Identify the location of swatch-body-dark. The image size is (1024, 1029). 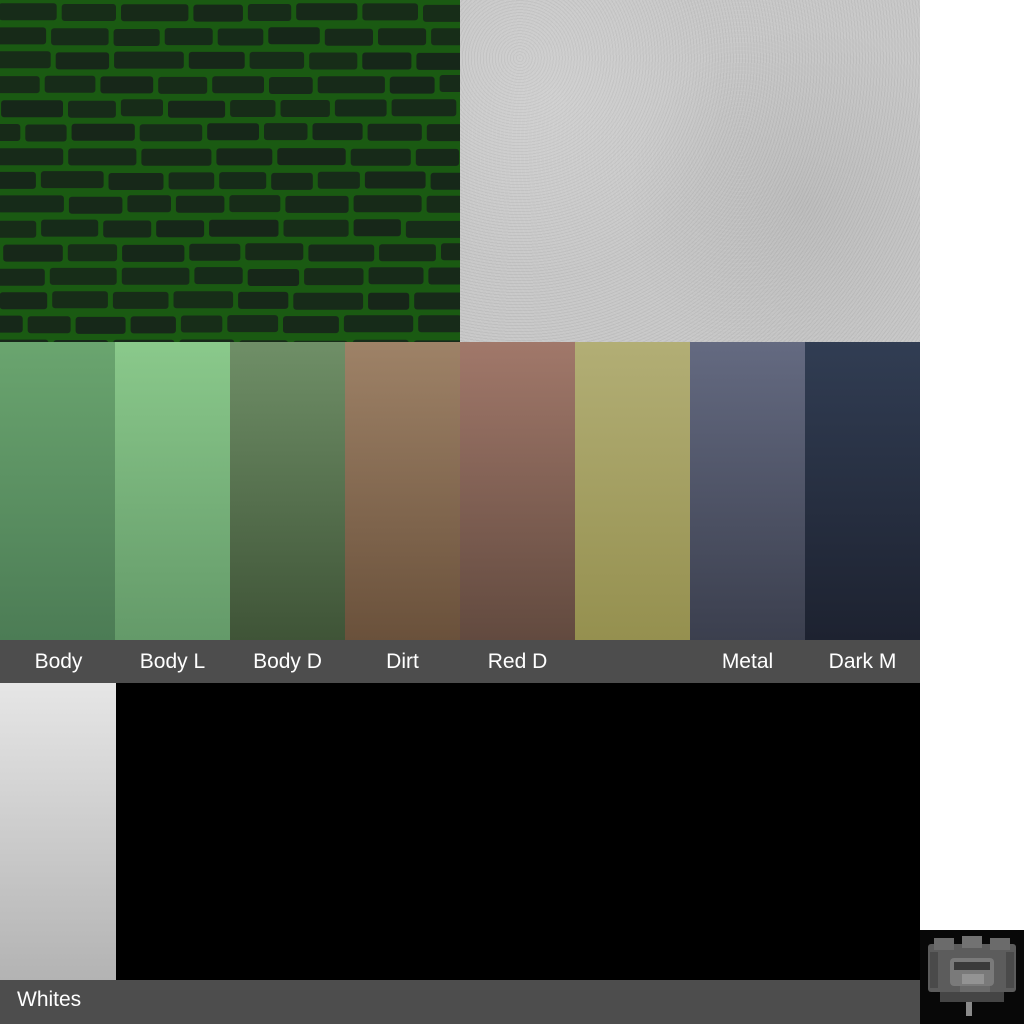
(287, 491).